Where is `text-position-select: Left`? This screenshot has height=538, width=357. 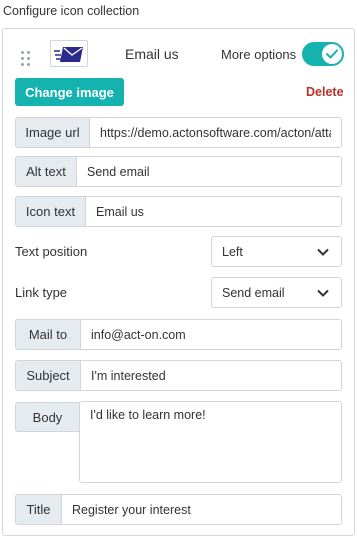 text-position-select: Left is located at coordinates (276, 251).